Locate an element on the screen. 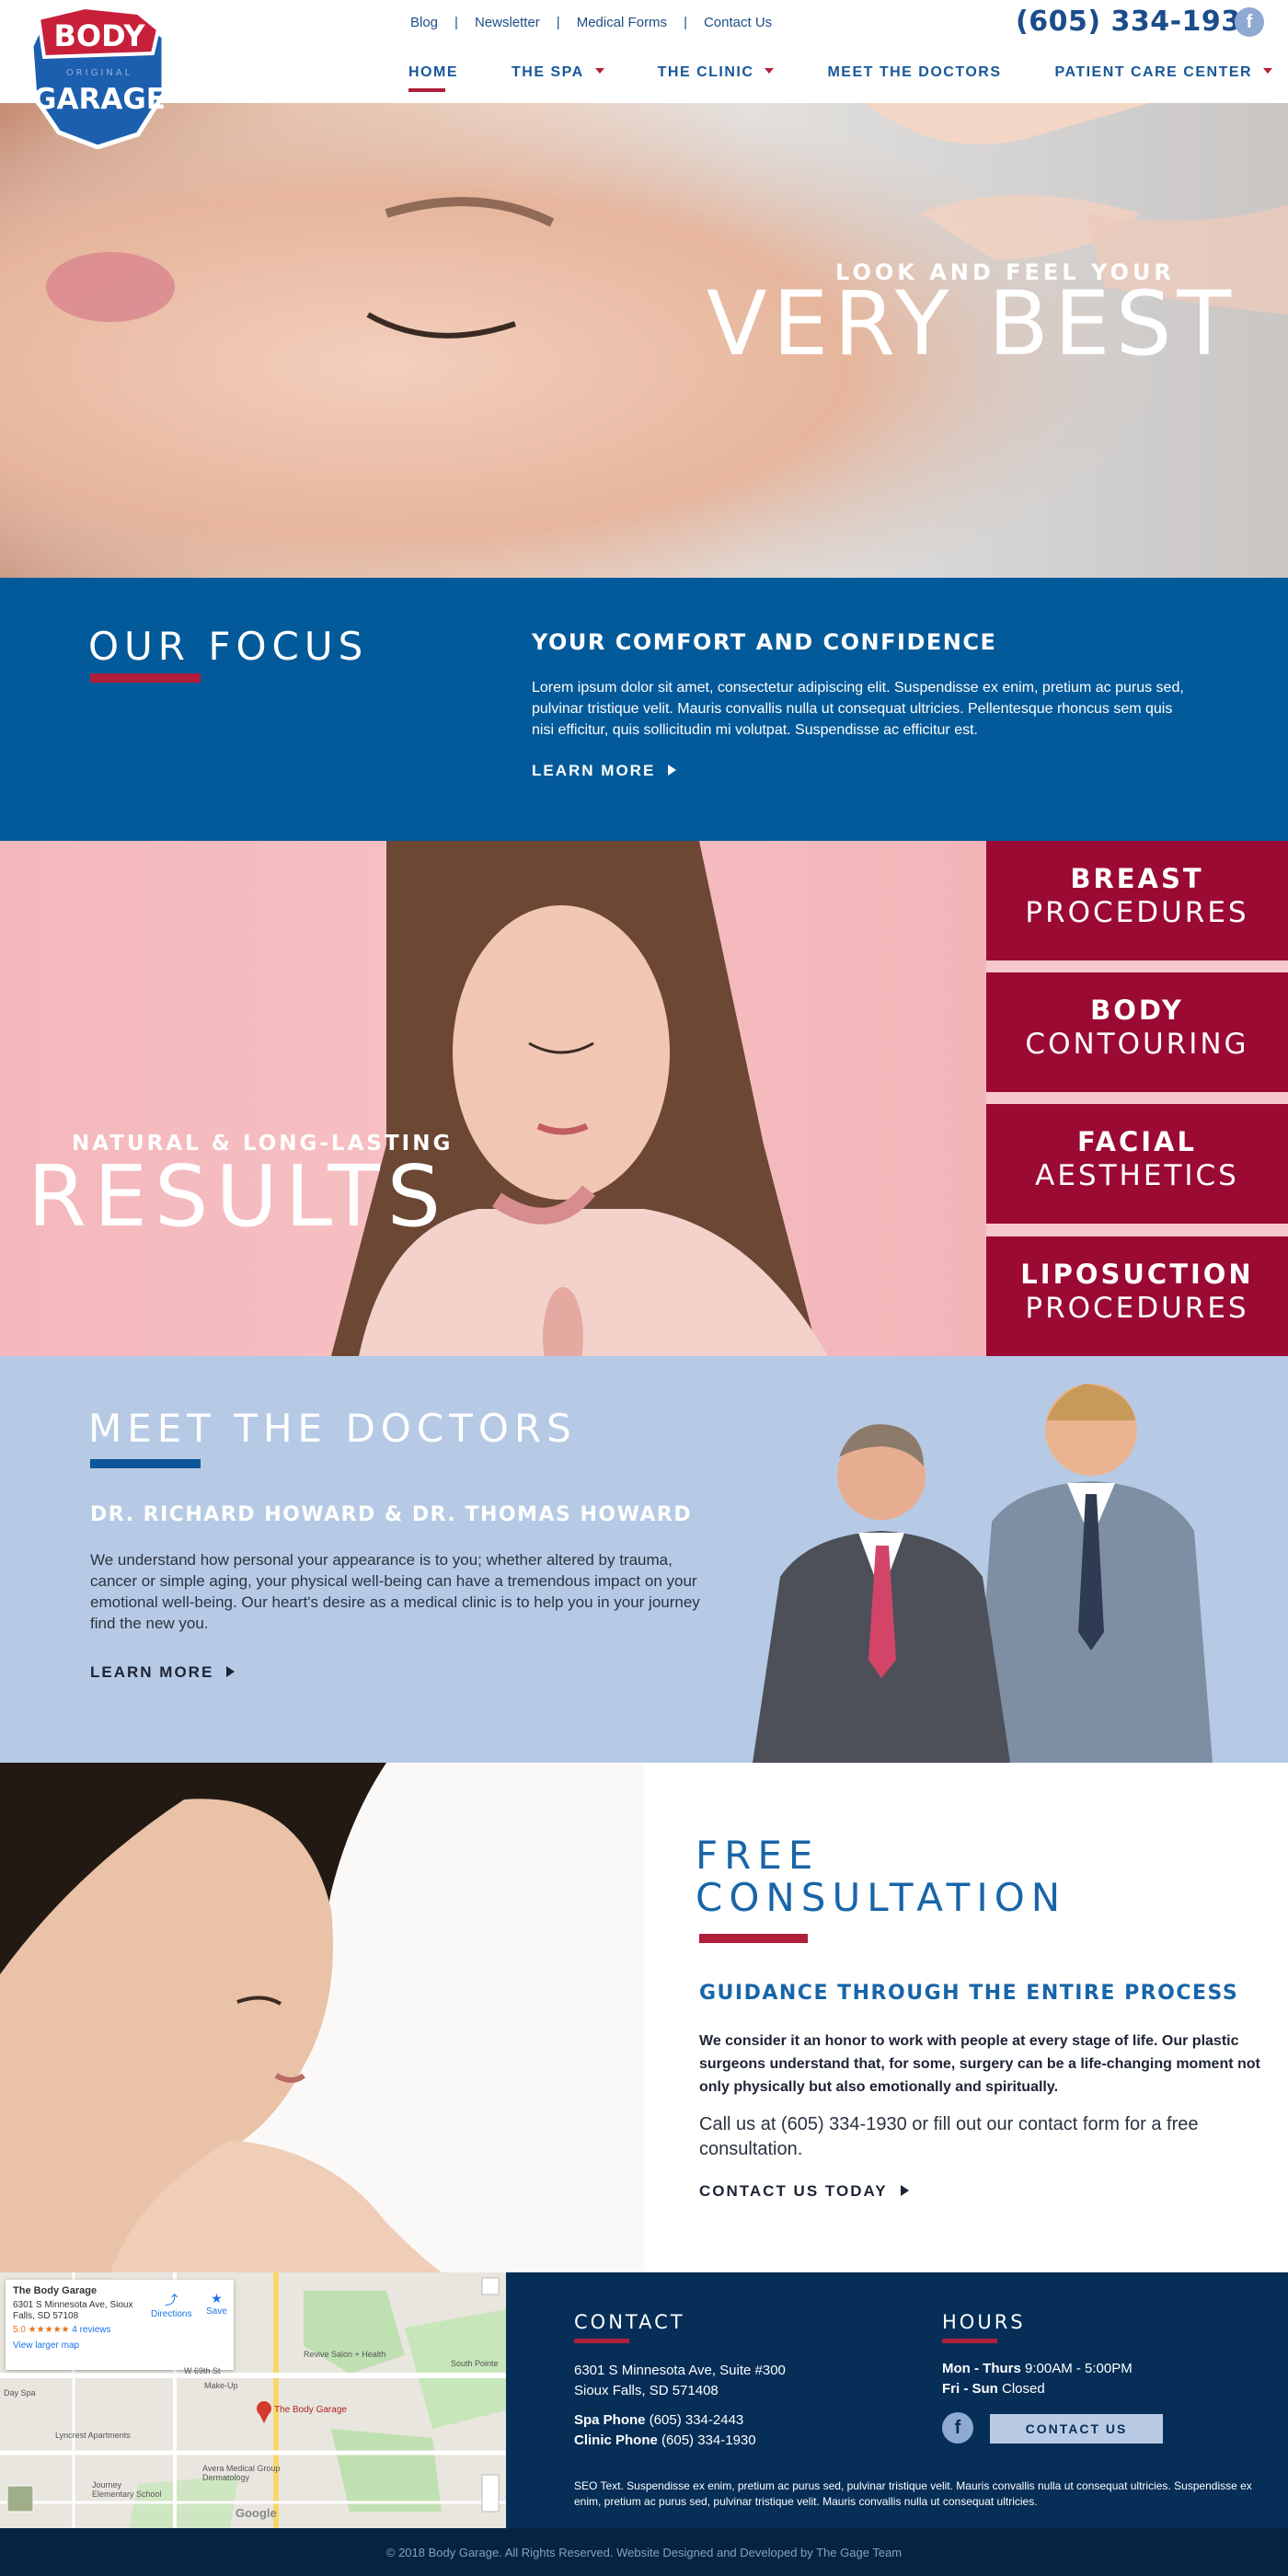 The width and height of the screenshot is (1288, 2576). section-title: OUR FOCUS is located at coordinates (228, 646).